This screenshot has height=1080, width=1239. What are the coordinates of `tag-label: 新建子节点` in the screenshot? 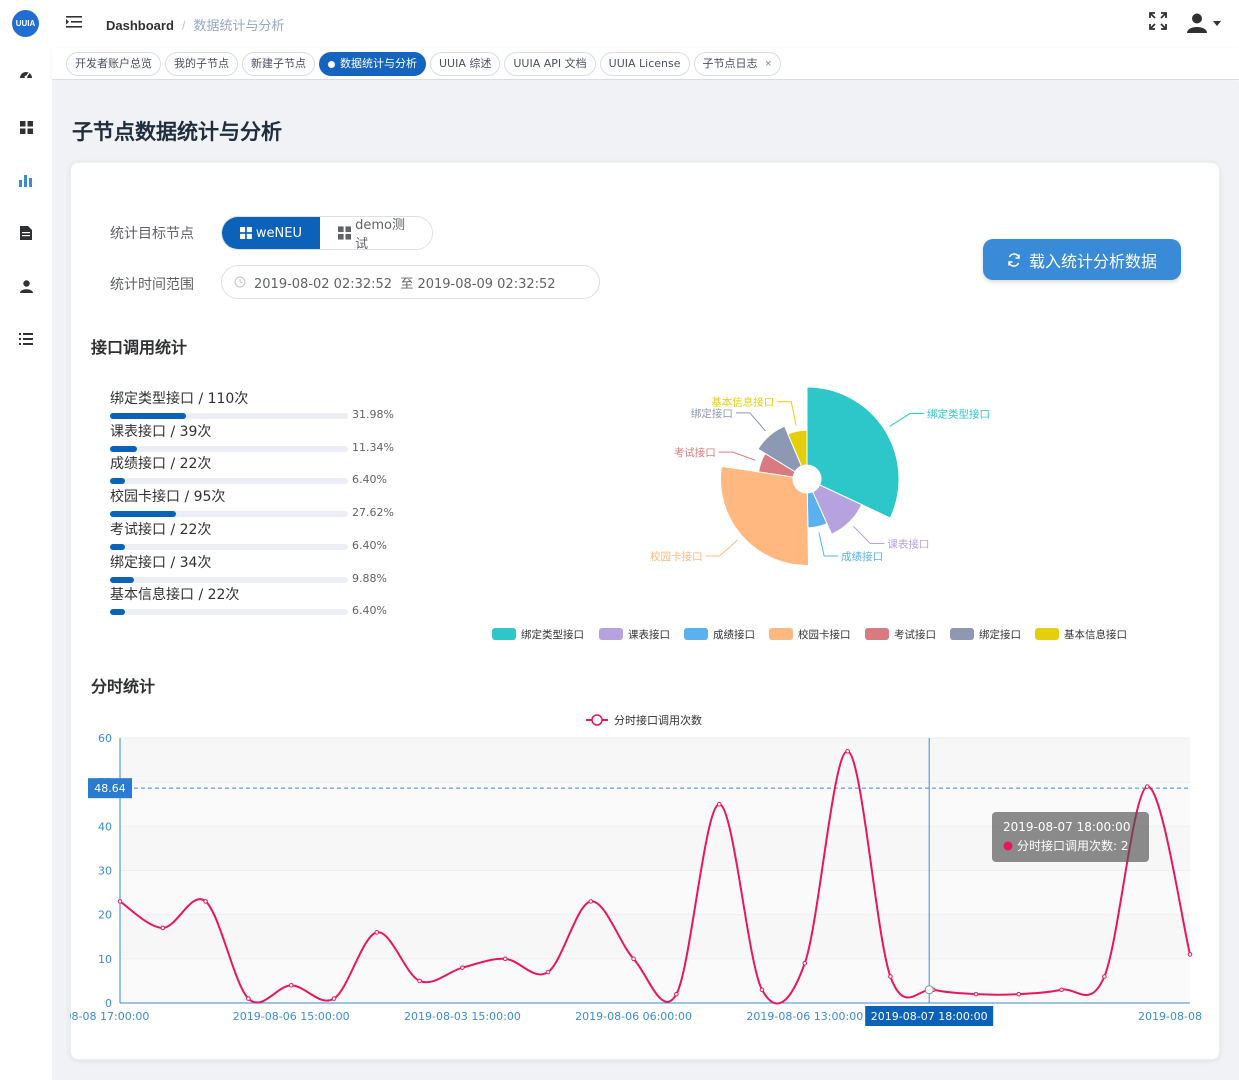 It's located at (278, 63).